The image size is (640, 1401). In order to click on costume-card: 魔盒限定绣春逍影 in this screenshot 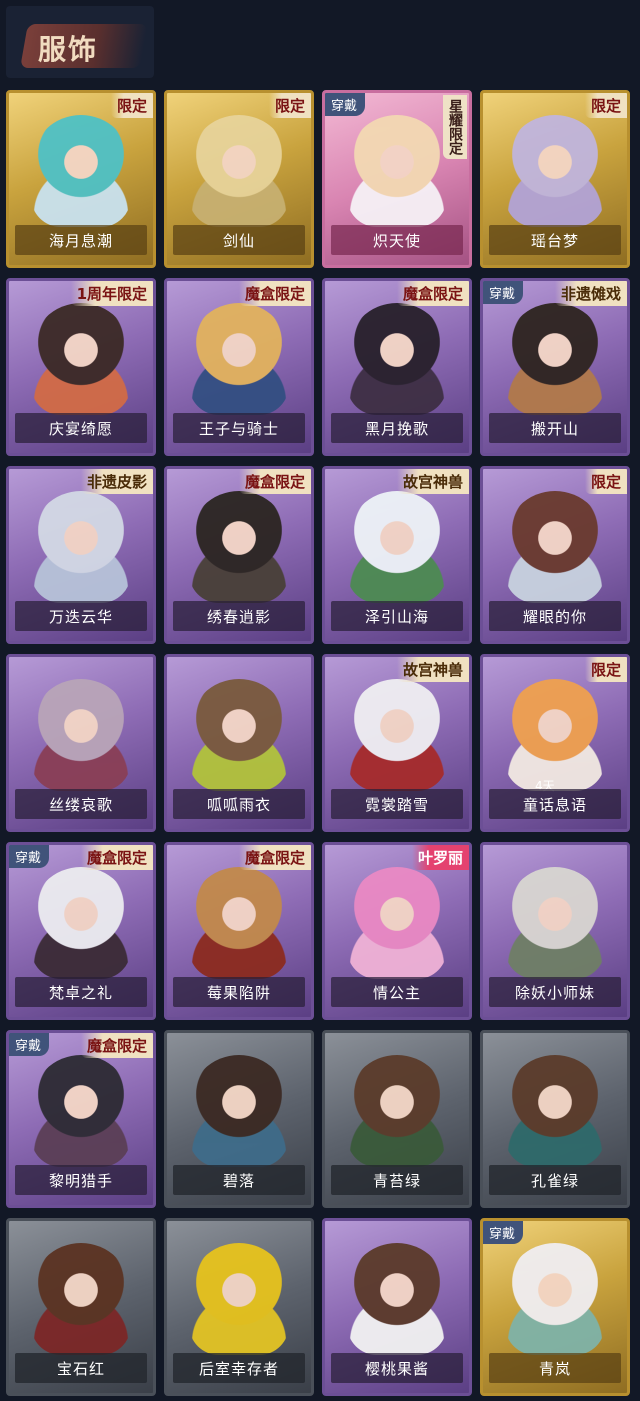, I will do `click(239, 555)`.